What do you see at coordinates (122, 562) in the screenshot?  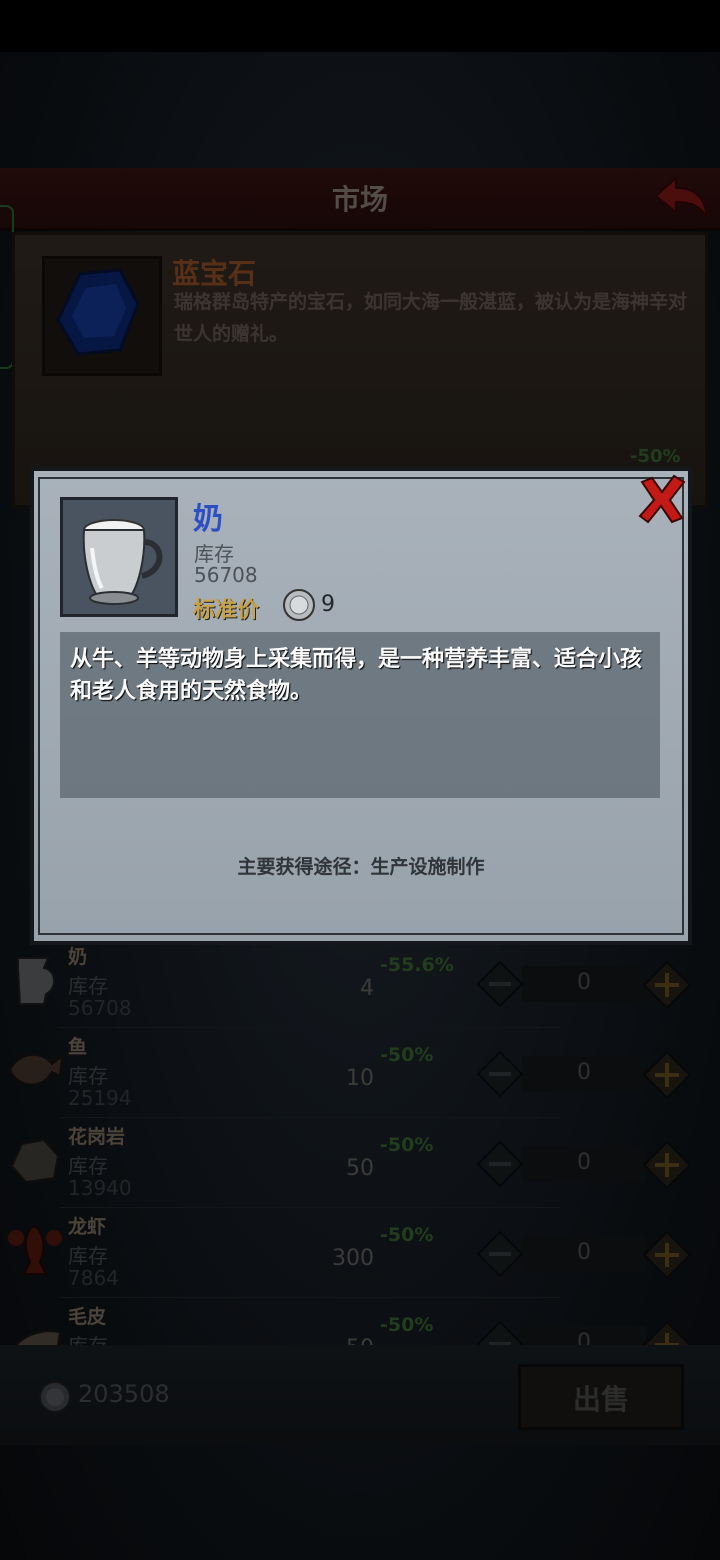 I see `milk-jug-icon` at bounding box center [122, 562].